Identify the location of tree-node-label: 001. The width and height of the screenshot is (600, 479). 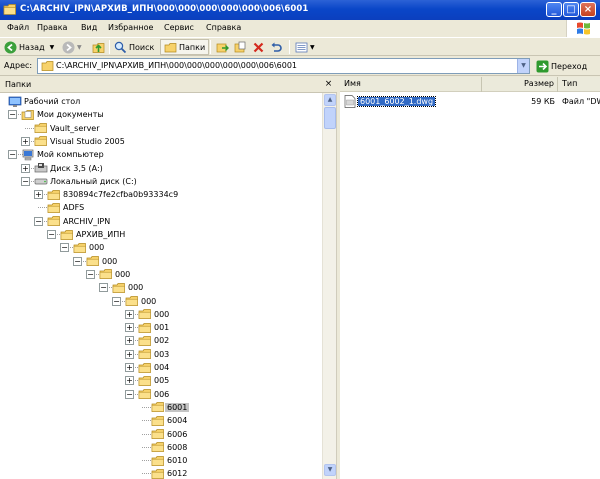
(162, 328).